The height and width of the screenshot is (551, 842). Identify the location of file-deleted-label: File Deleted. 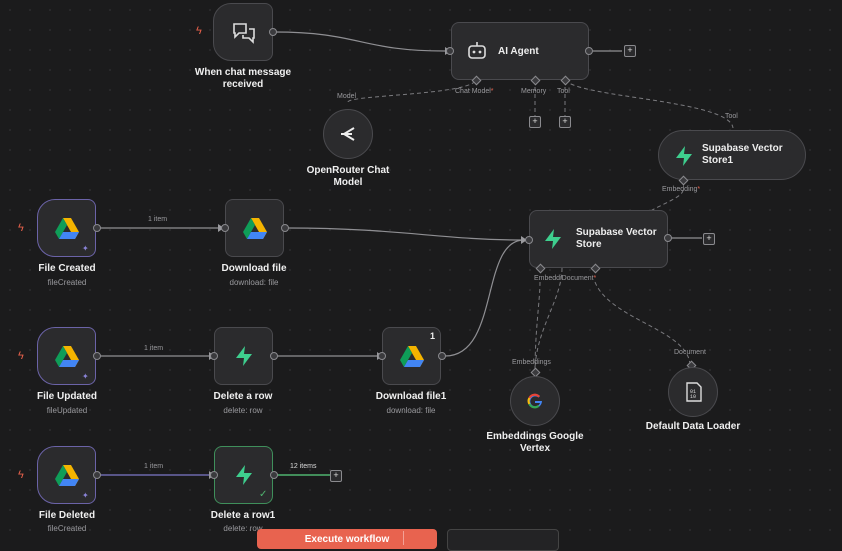
(67, 515).